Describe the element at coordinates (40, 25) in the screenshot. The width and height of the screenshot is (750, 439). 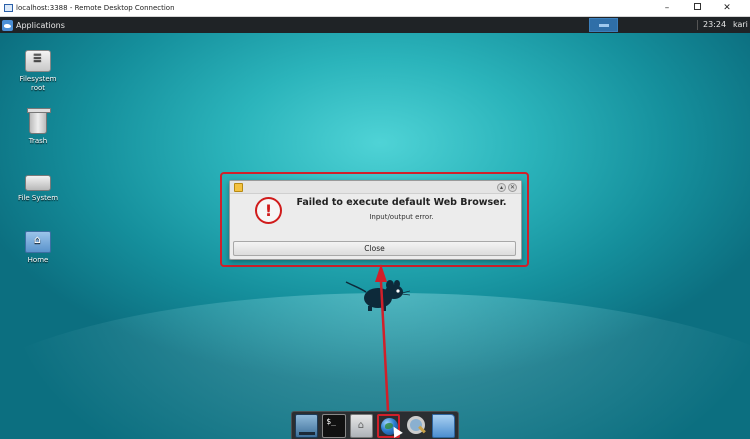
I see `applications-menu-label: Applications` at that location.